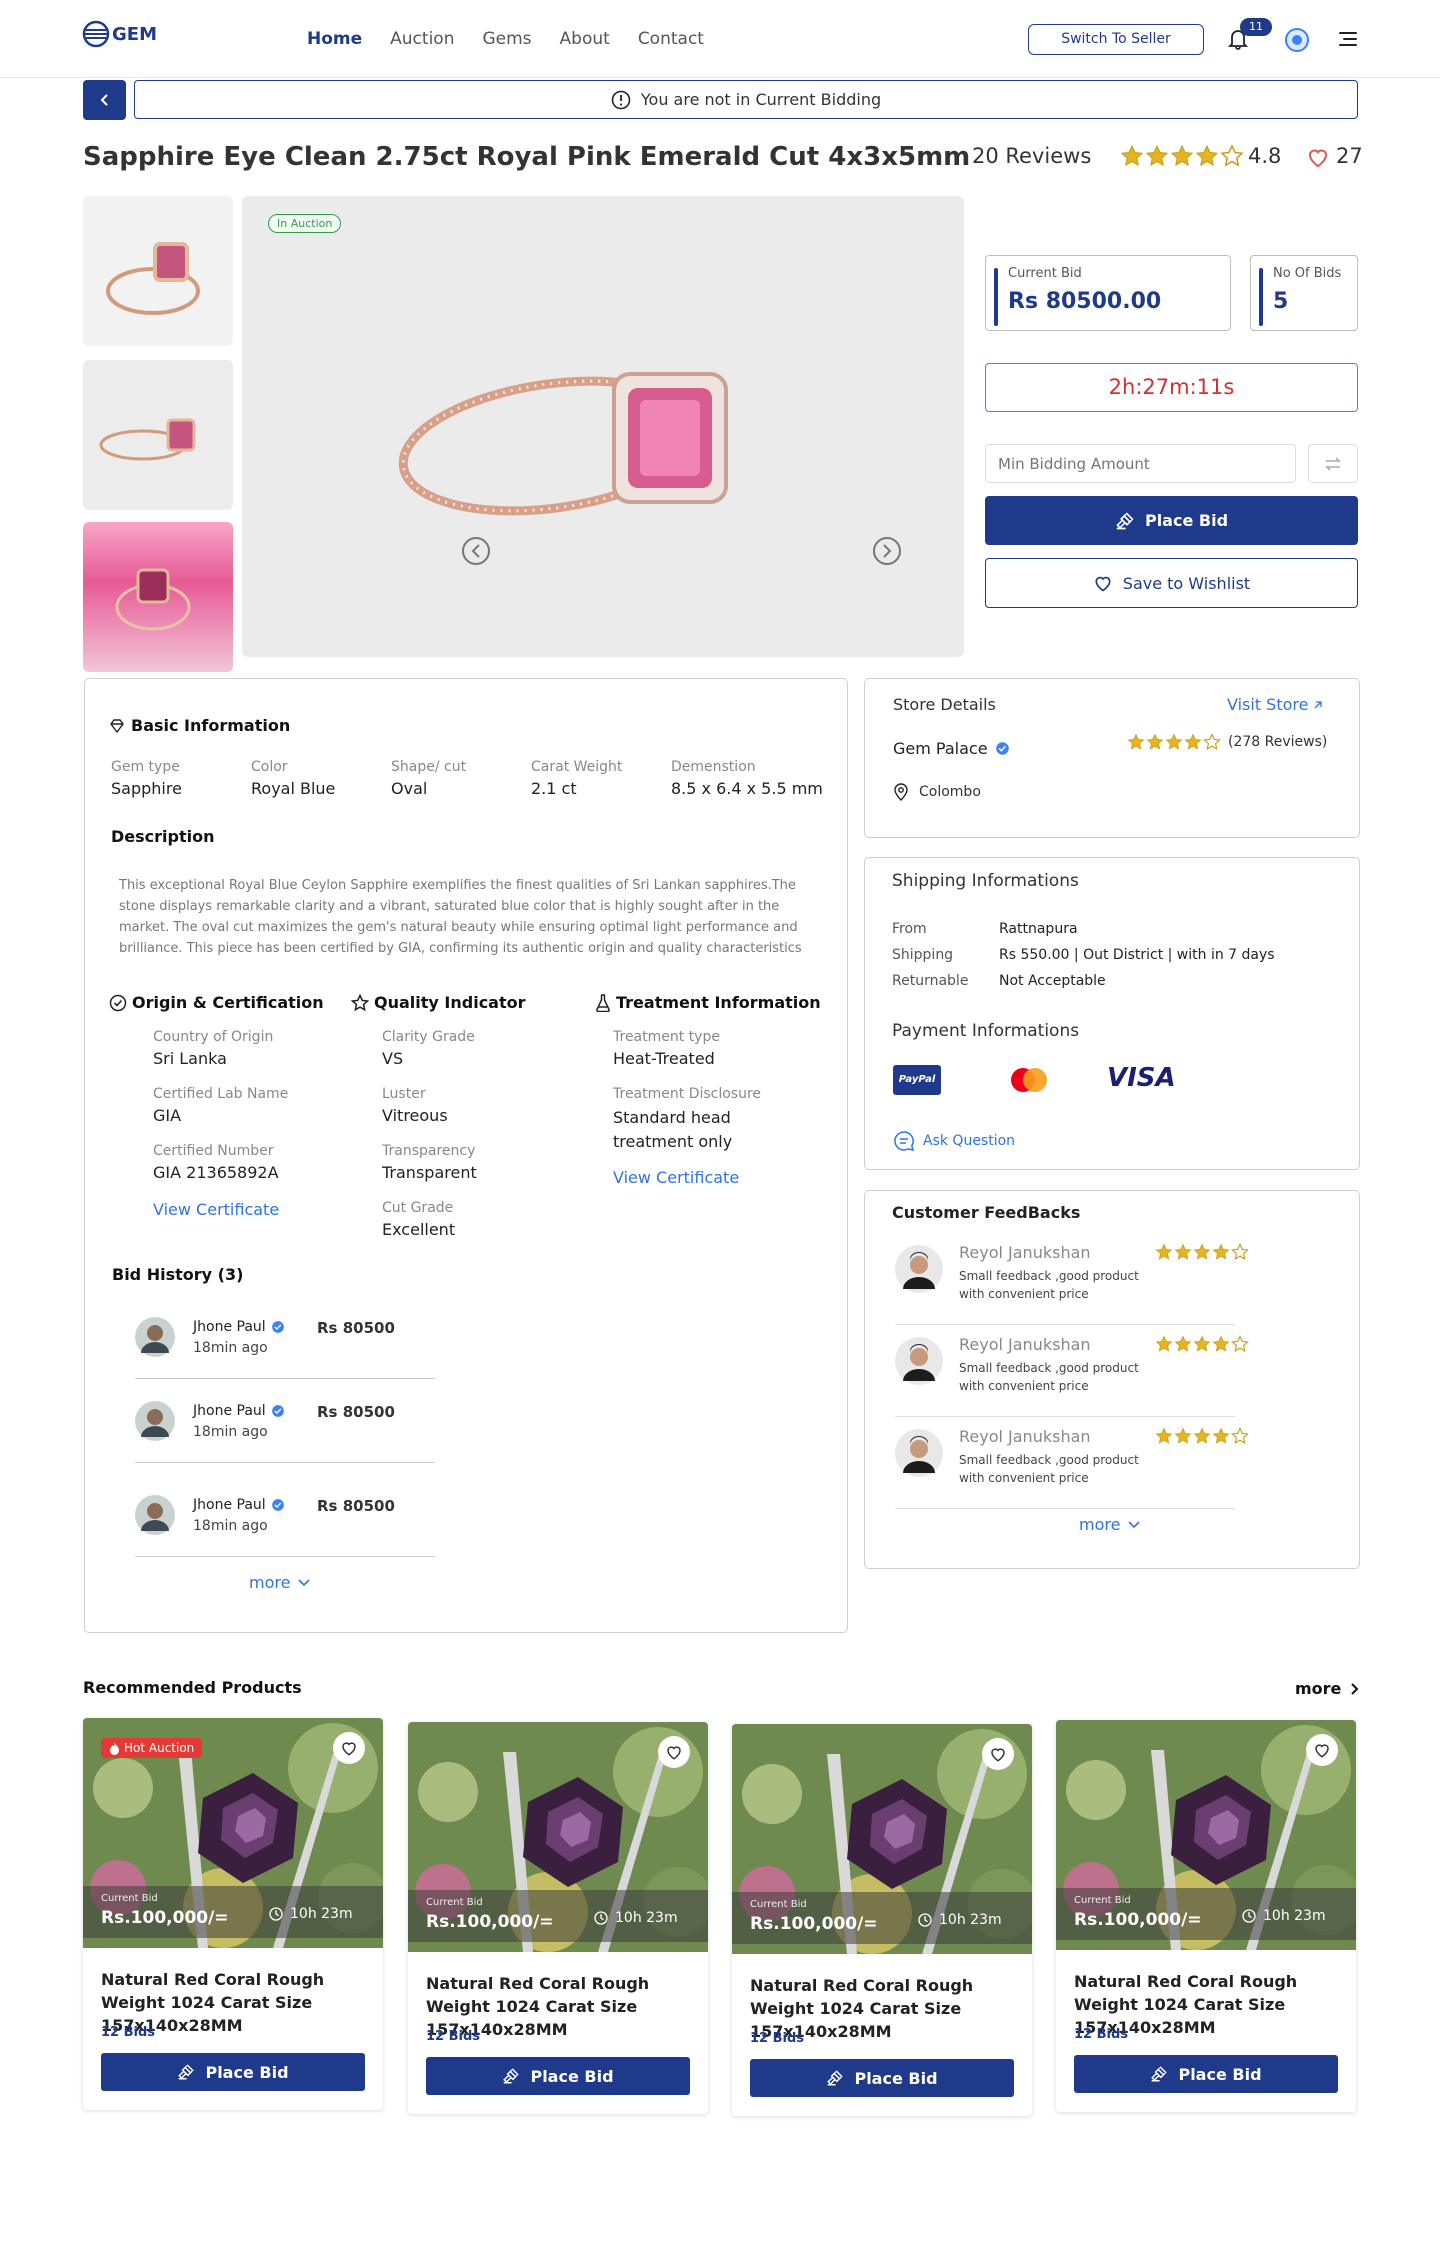  I want to click on nav-contact: Contact, so click(671, 39).